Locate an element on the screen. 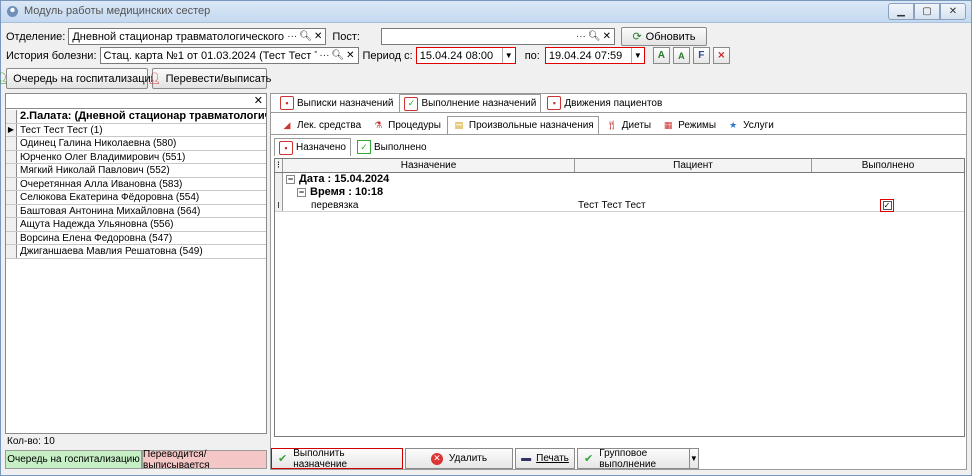 The width and height of the screenshot is (972, 476). column-assignment: Назначение is located at coordinates (429, 165).